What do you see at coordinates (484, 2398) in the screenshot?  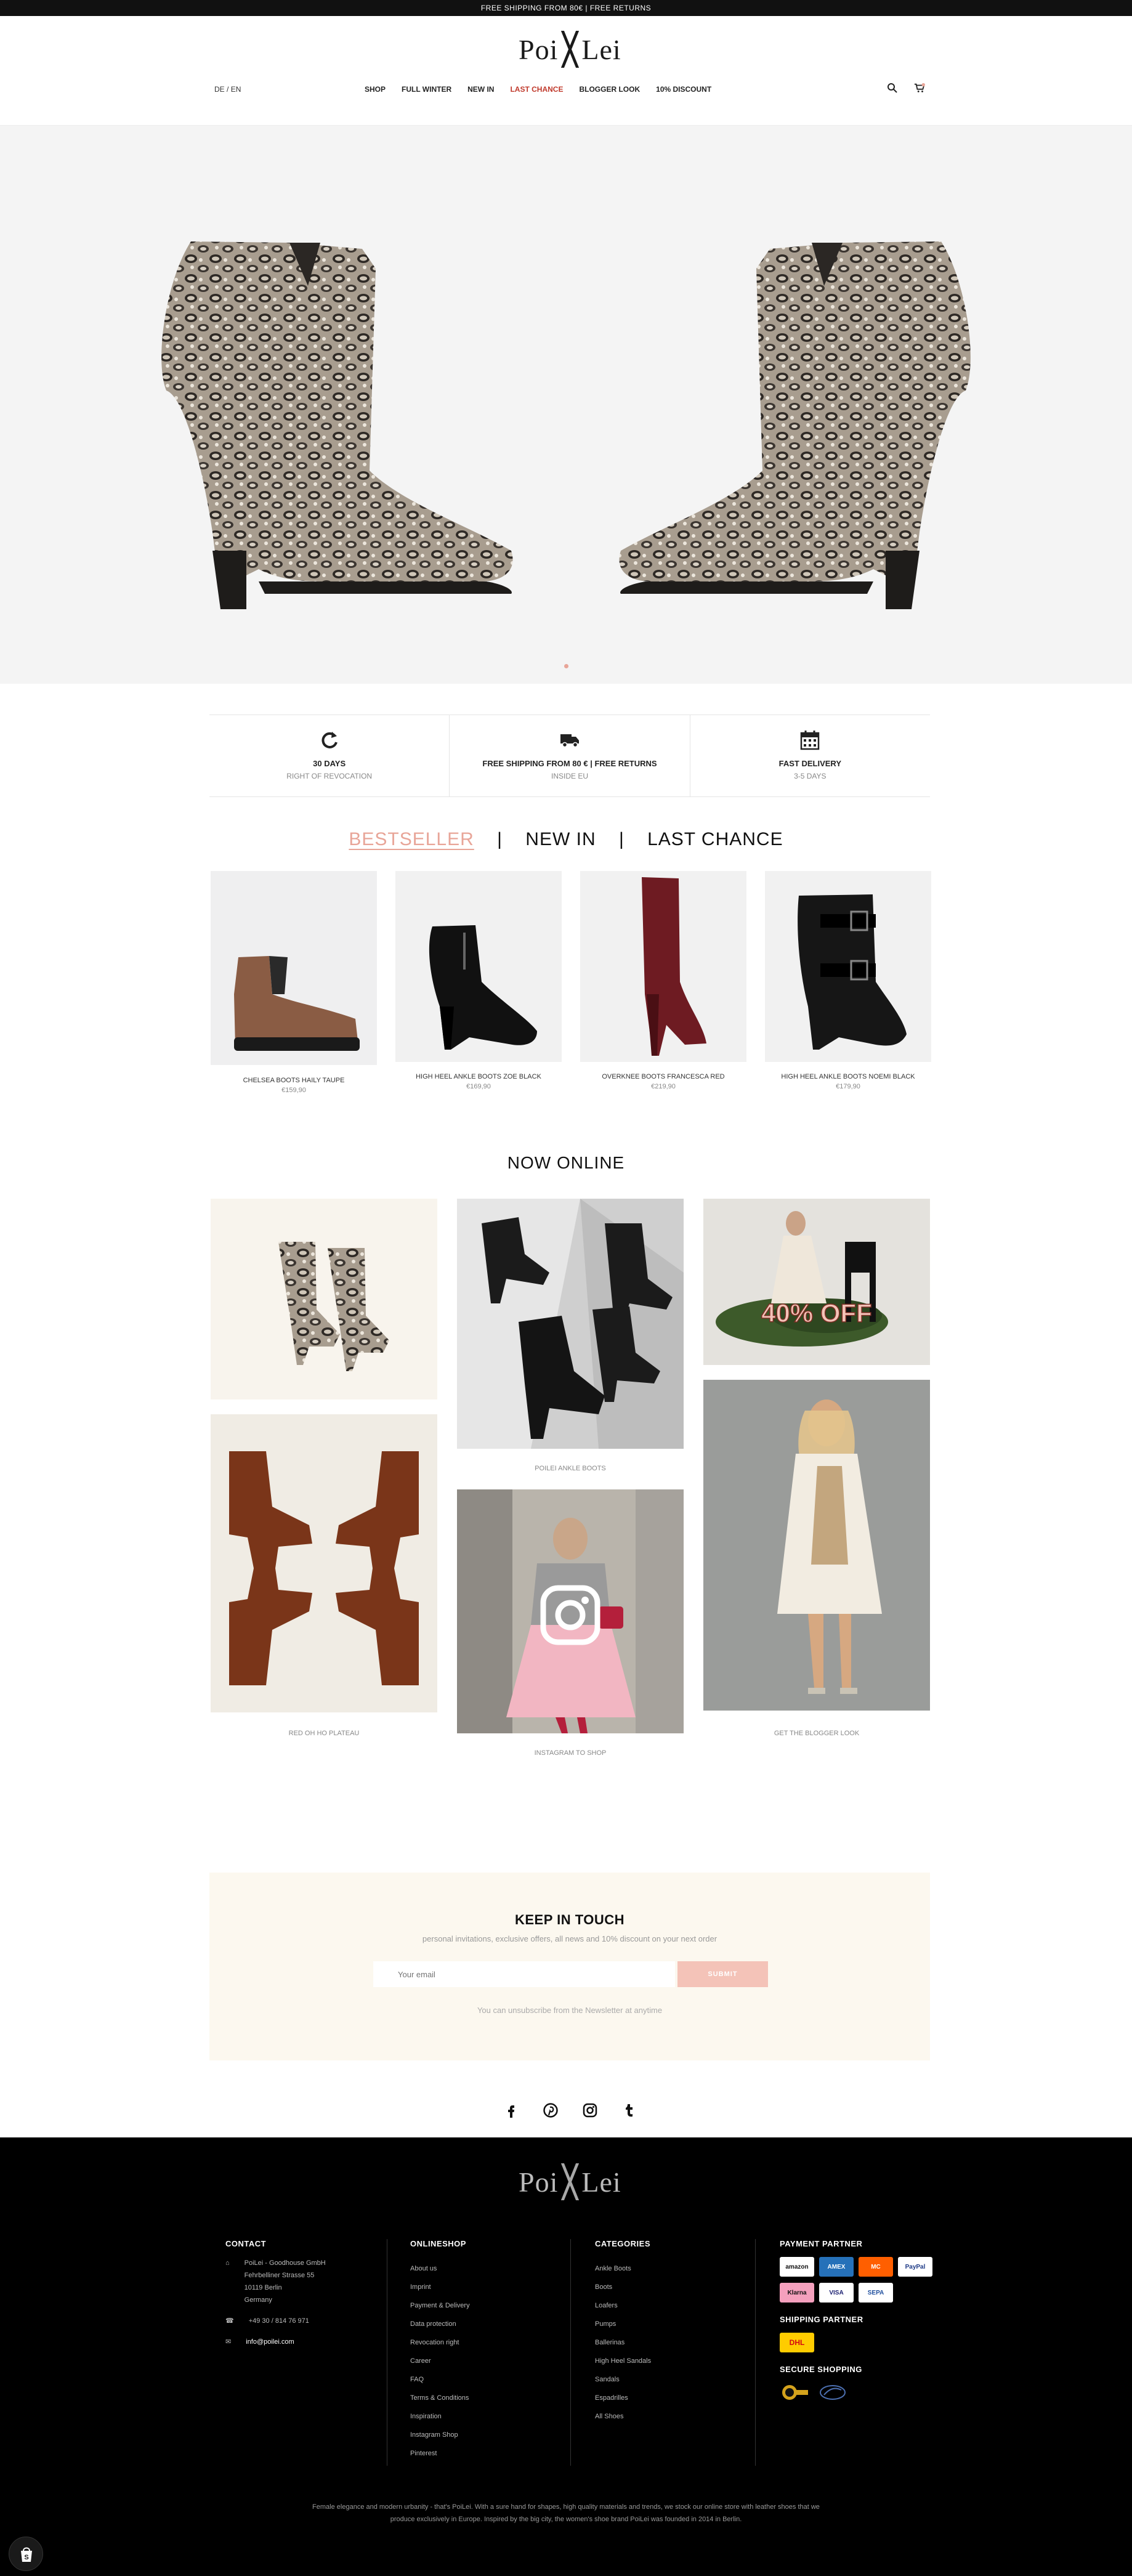 I see `footer-link: Terms & Conditions` at bounding box center [484, 2398].